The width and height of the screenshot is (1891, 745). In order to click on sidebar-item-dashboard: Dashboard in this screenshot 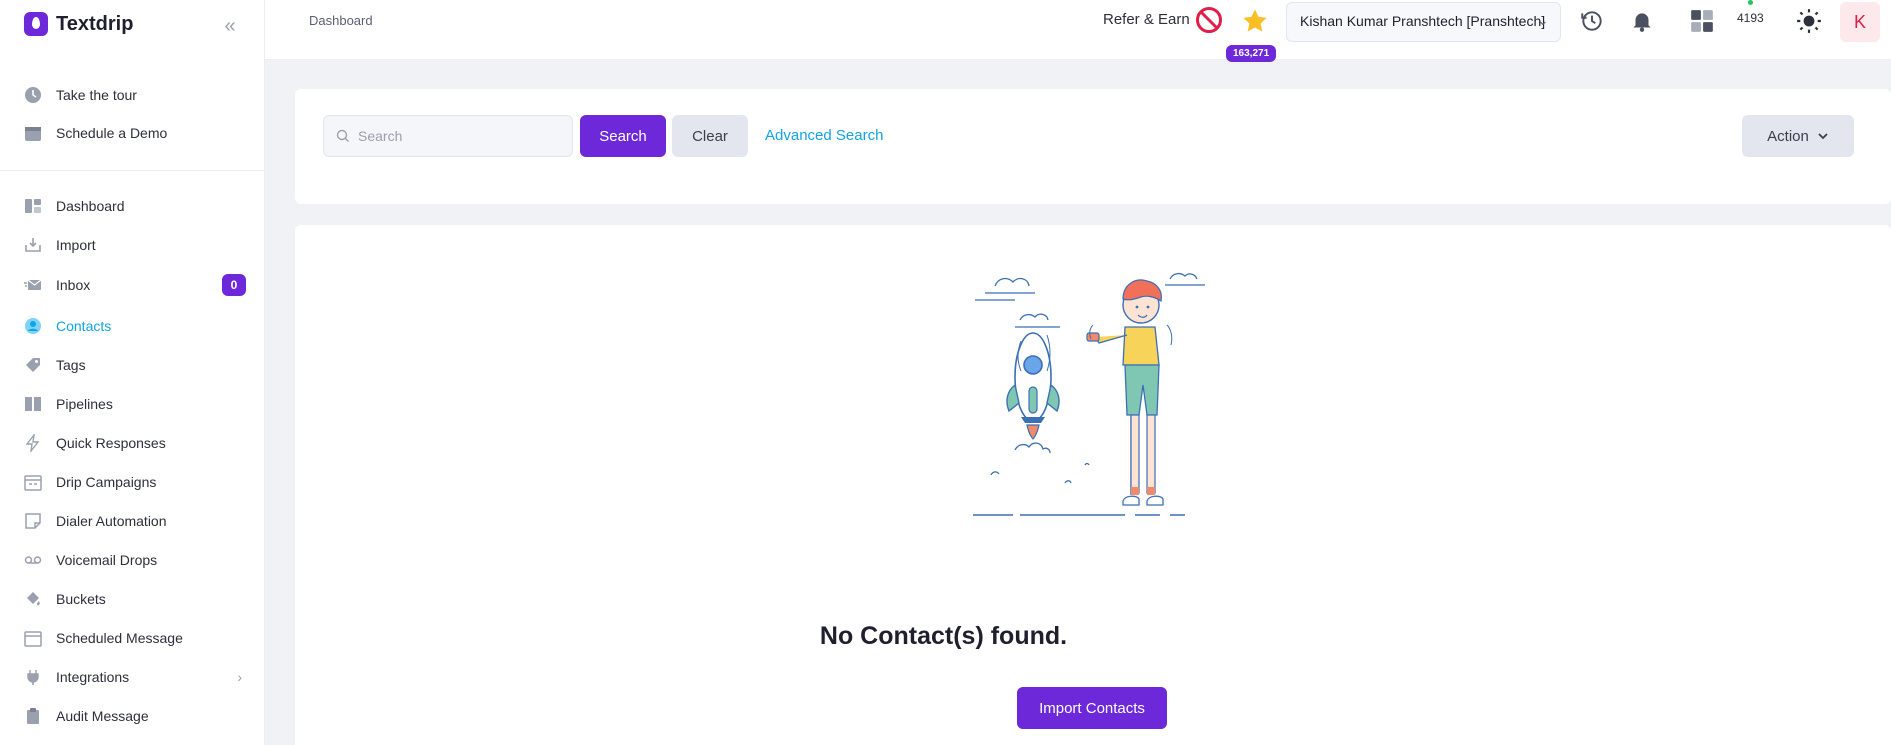, I will do `click(135, 206)`.